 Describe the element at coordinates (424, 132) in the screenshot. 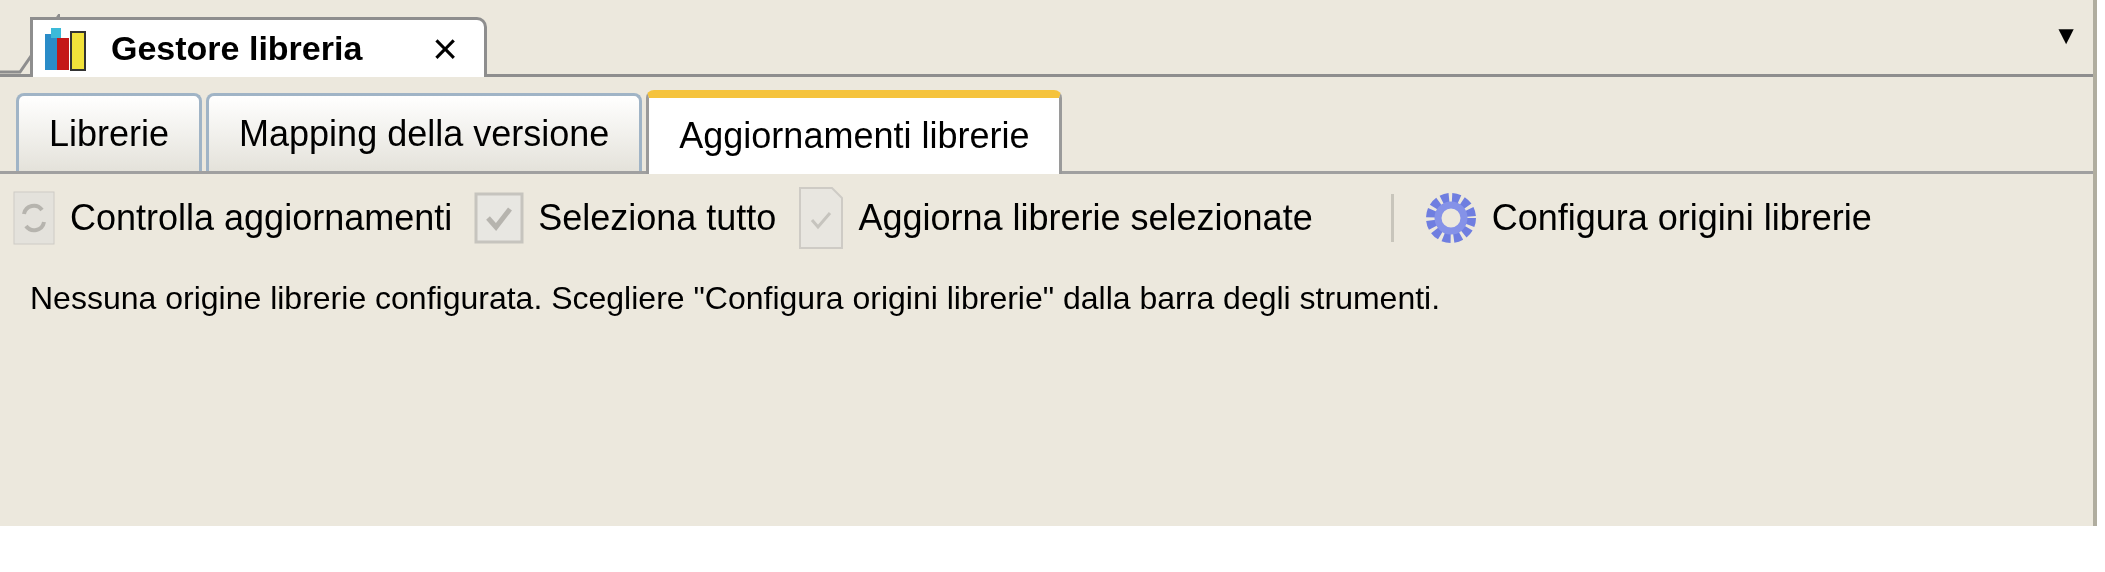

I see `tab: Mapping della versione` at that location.